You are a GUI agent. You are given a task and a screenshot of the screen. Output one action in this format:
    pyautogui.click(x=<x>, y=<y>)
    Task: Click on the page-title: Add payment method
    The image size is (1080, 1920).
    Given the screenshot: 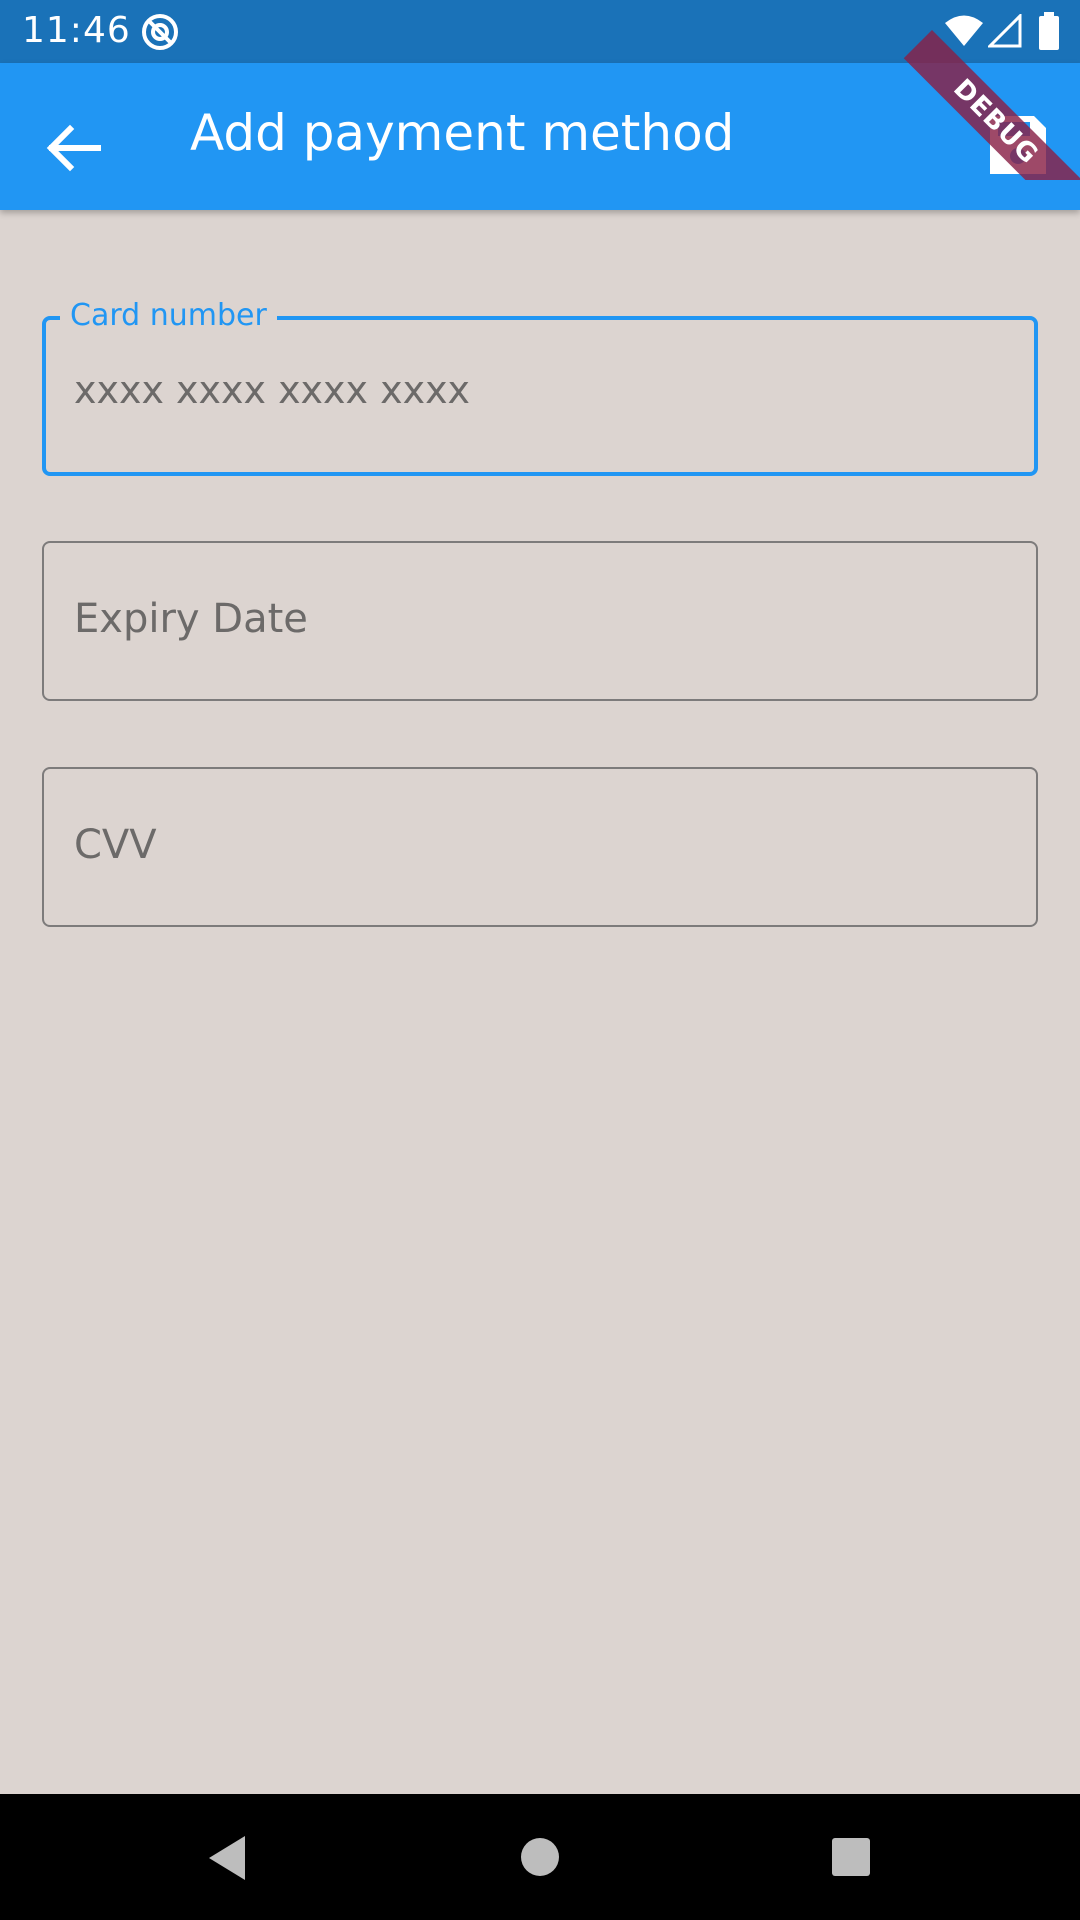 What is the action you would take?
    pyautogui.click(x=462, y=133)
    